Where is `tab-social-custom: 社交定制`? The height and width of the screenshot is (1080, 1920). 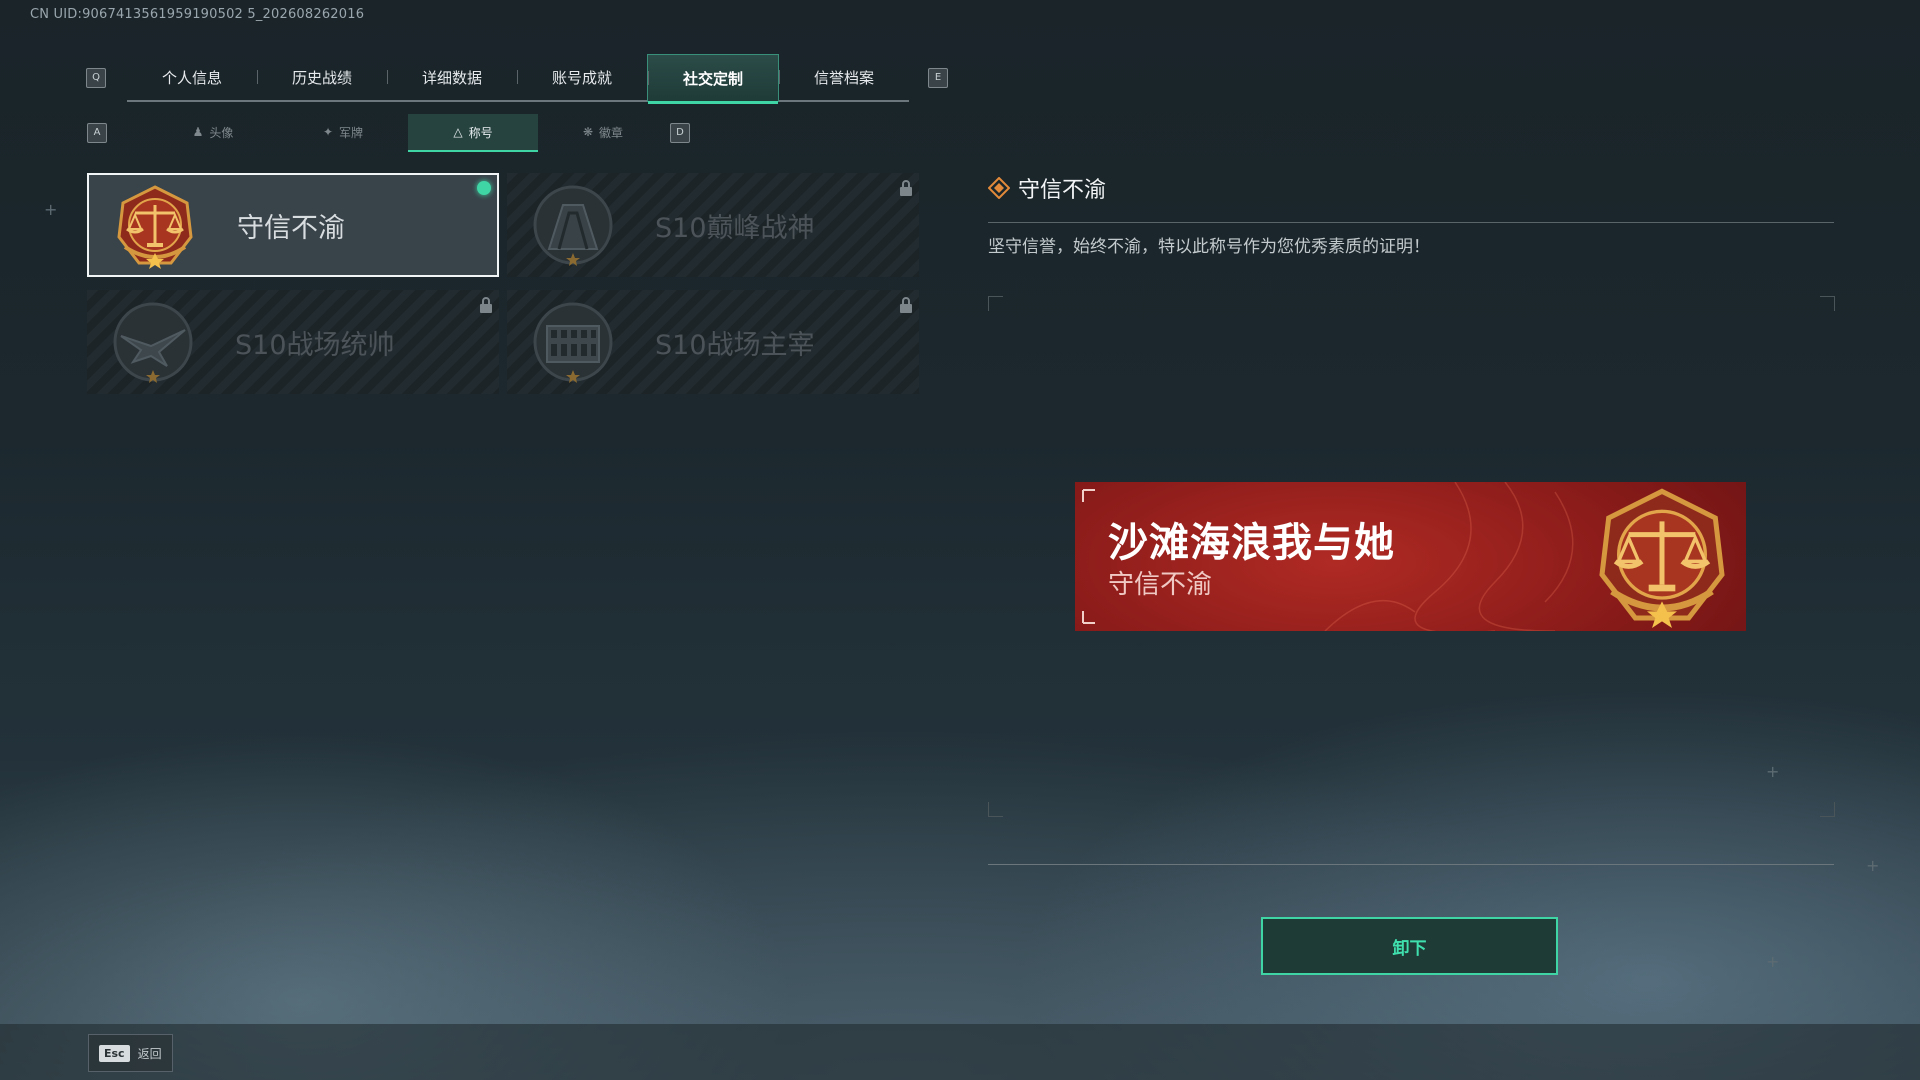
tab-social-custom: 社交定制 is located at coordinates (713, 79).